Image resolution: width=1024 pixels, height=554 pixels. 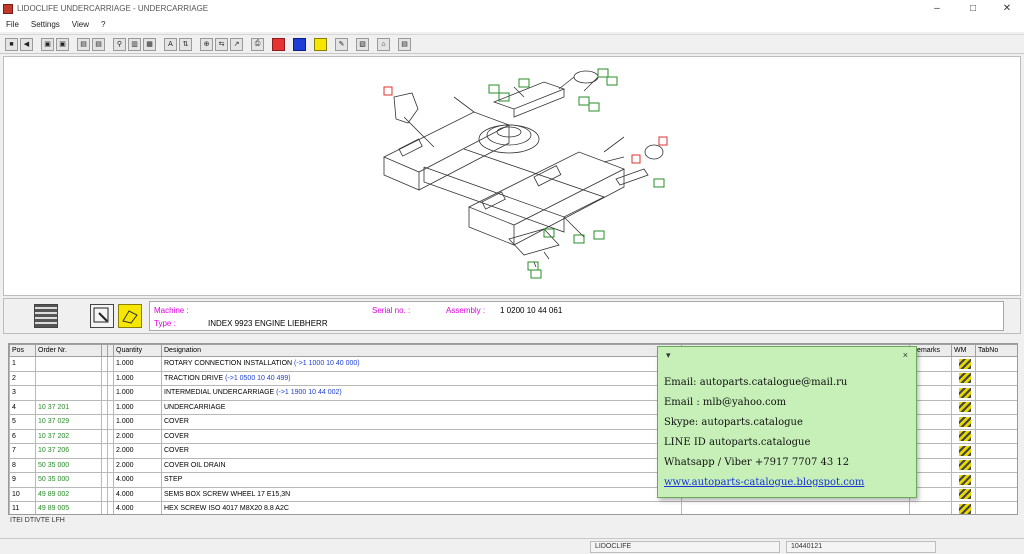 I want to click on menu-help: ?, so click(x=103, y=24).